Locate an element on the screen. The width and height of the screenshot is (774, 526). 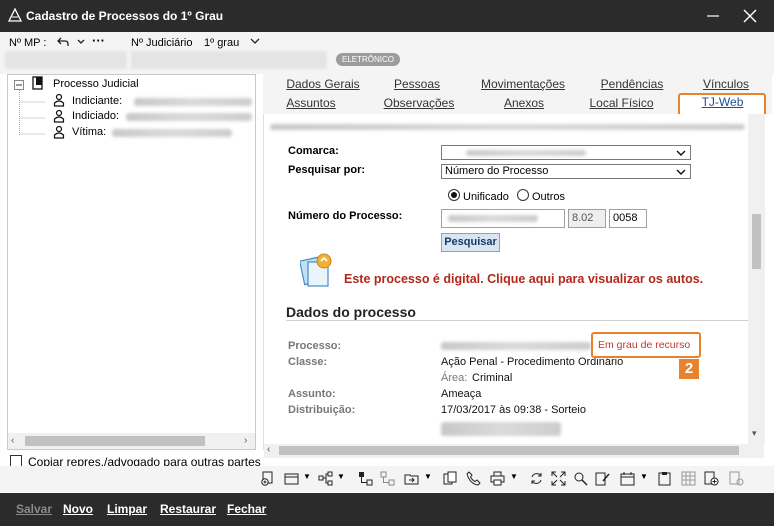
fechar-button: Fechar is located at coordinates (246, 509).